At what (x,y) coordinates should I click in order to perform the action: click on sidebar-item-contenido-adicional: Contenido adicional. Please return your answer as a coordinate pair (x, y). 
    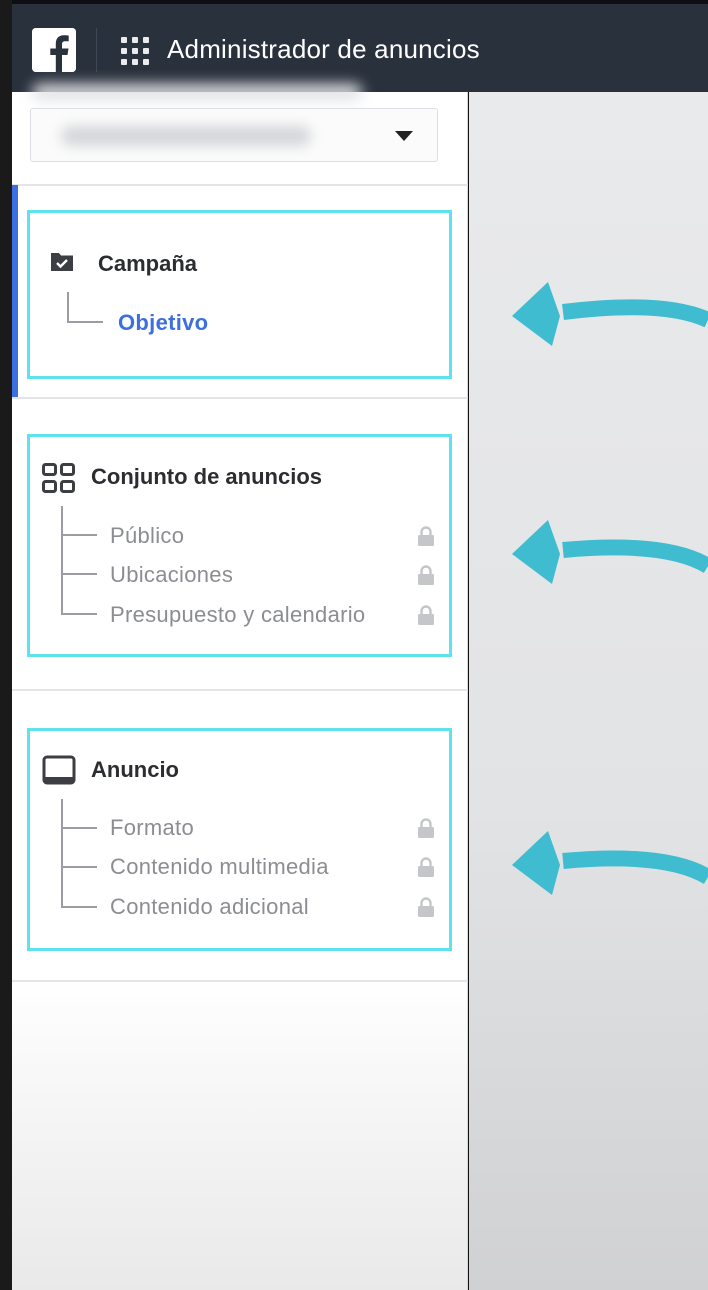
    Looking at the image, I should click on (209, 907).